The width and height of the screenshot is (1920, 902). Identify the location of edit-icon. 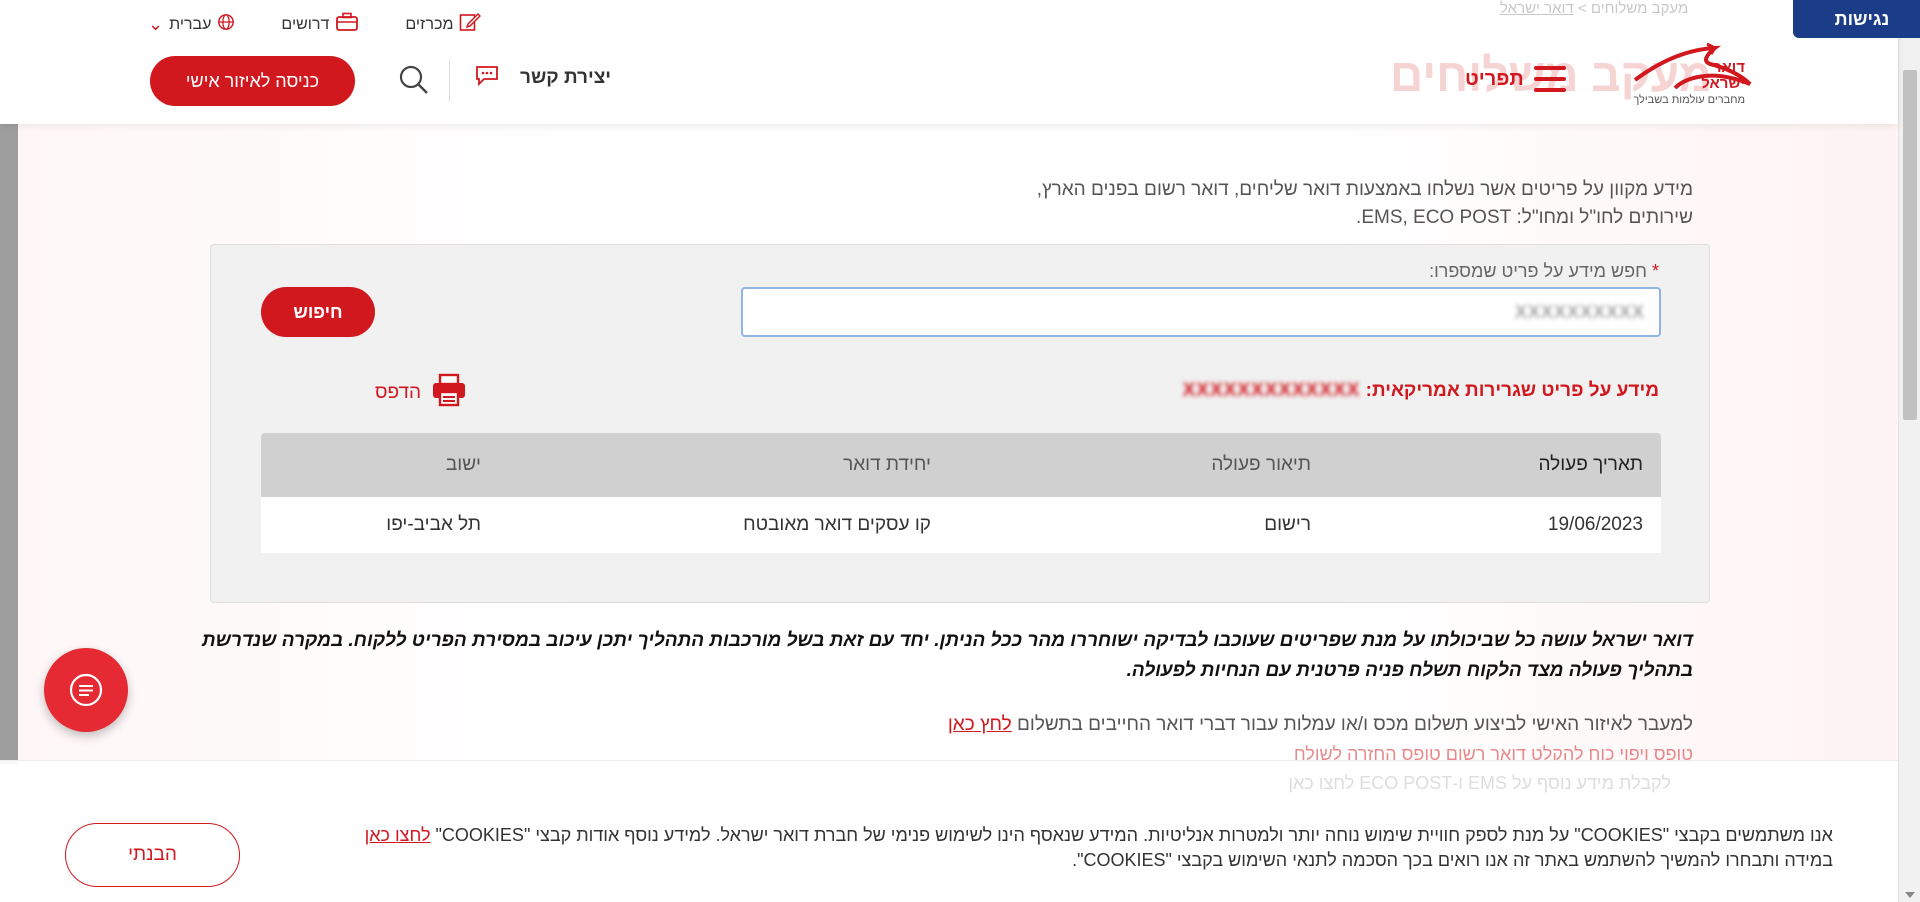
(470, 24).